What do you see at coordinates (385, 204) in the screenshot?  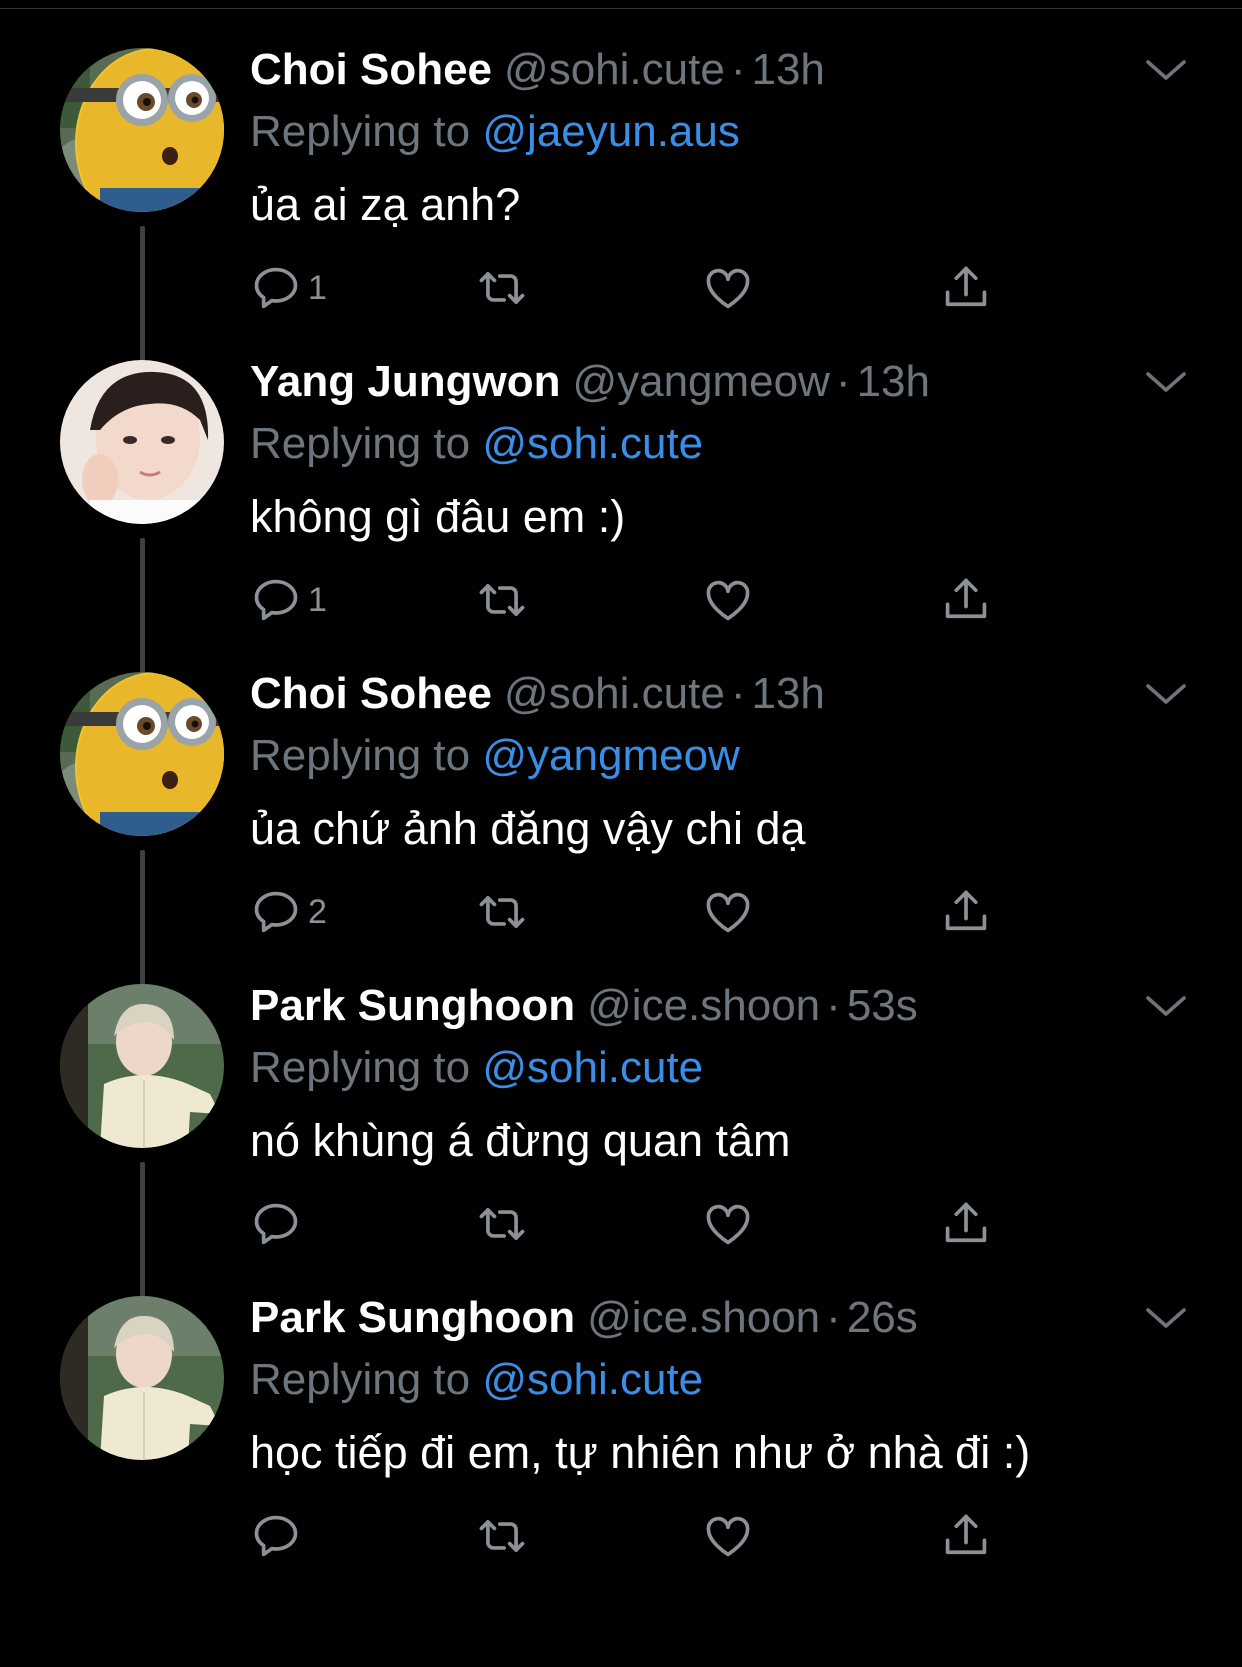 I see `tweet-text: ủa ai zạ anh?` at bounding box center [385, 204].